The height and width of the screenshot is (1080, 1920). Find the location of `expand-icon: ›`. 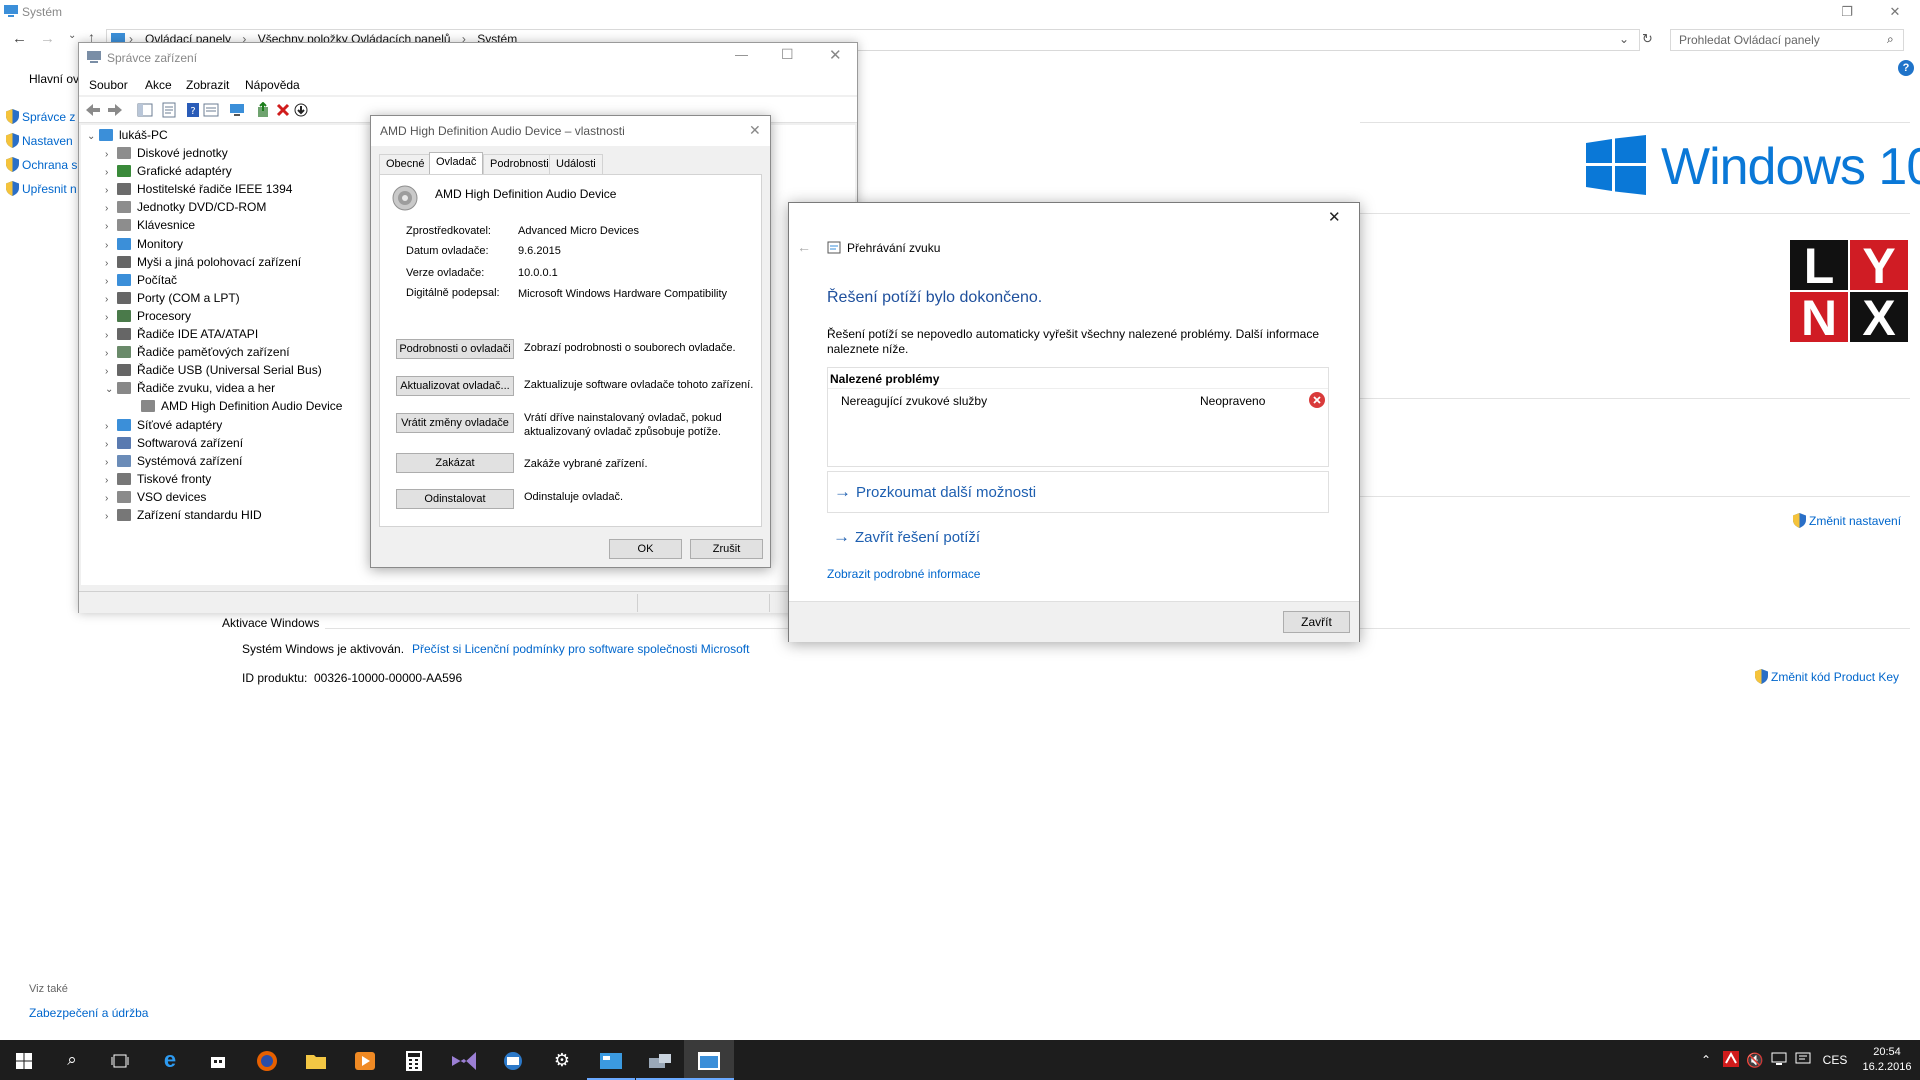

expand-icon: › is located at coordinates (111, 517).